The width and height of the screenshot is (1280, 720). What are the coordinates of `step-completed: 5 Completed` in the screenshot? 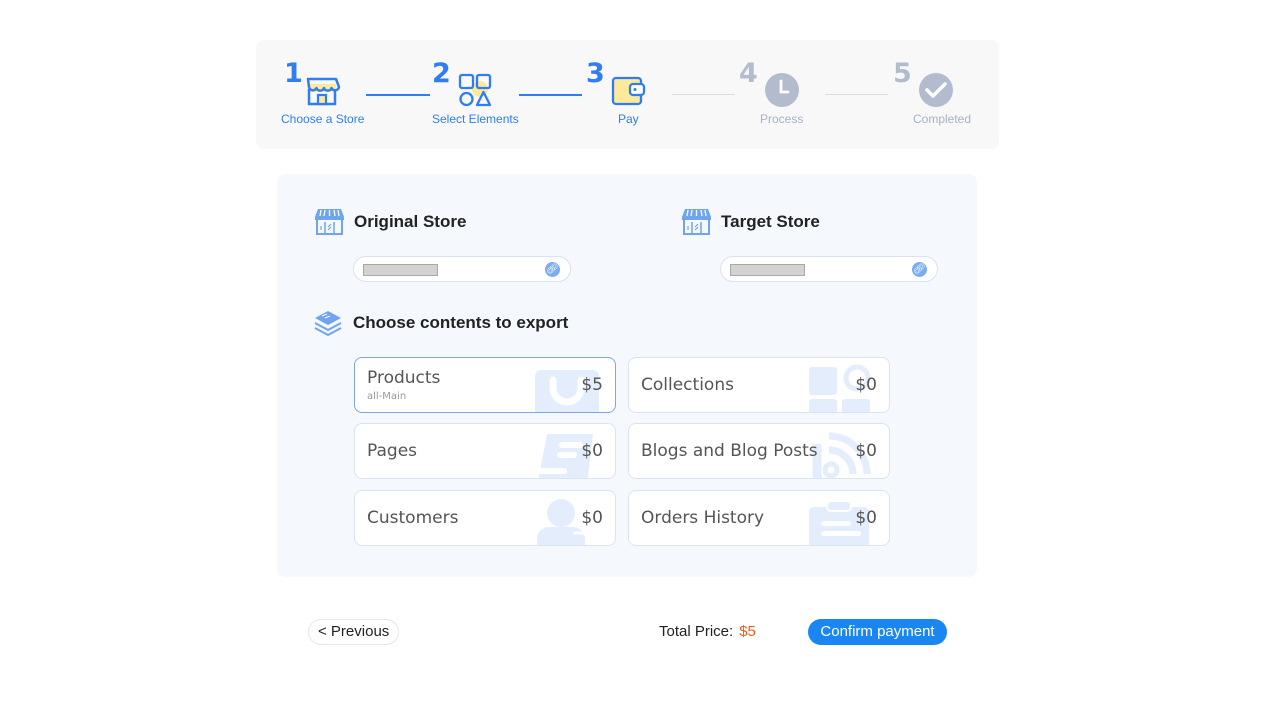 It's located at (941, 94).